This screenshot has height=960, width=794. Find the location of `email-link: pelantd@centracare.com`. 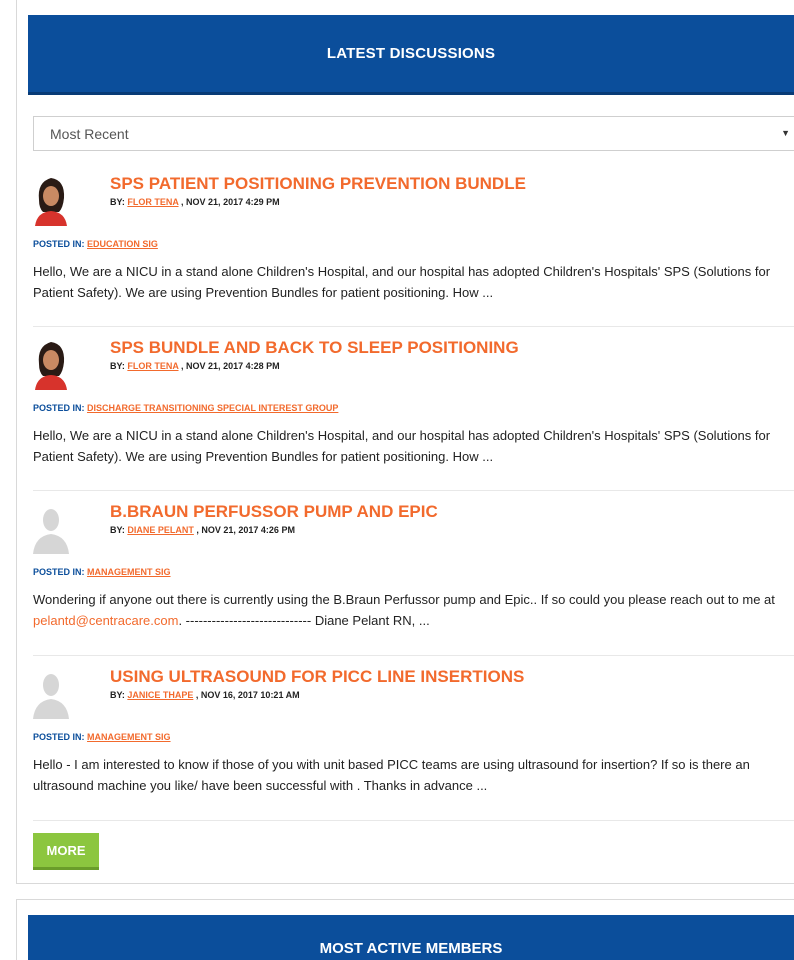

email-link: pelantd@centracare.com is located at coordinates (105, 620).